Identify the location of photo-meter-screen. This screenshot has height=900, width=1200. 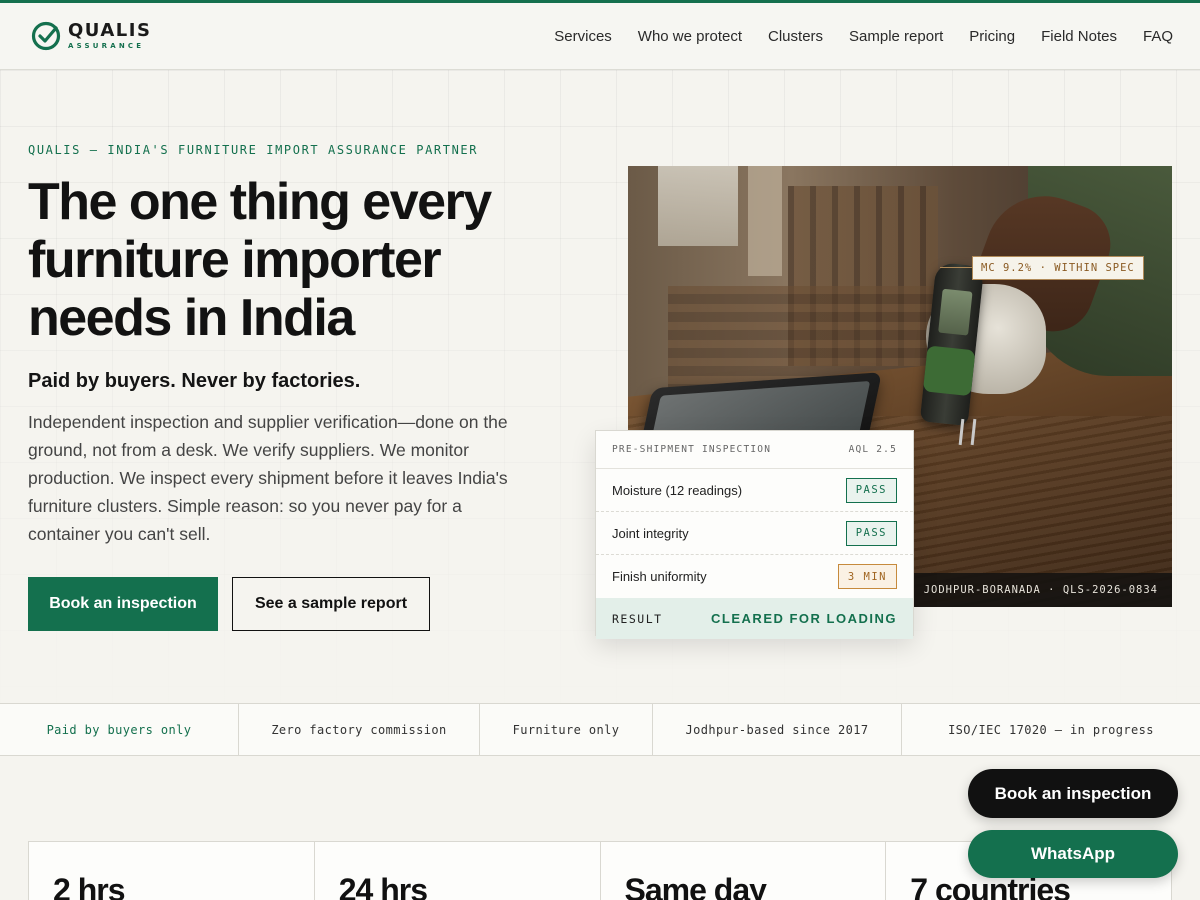
(955, 312).